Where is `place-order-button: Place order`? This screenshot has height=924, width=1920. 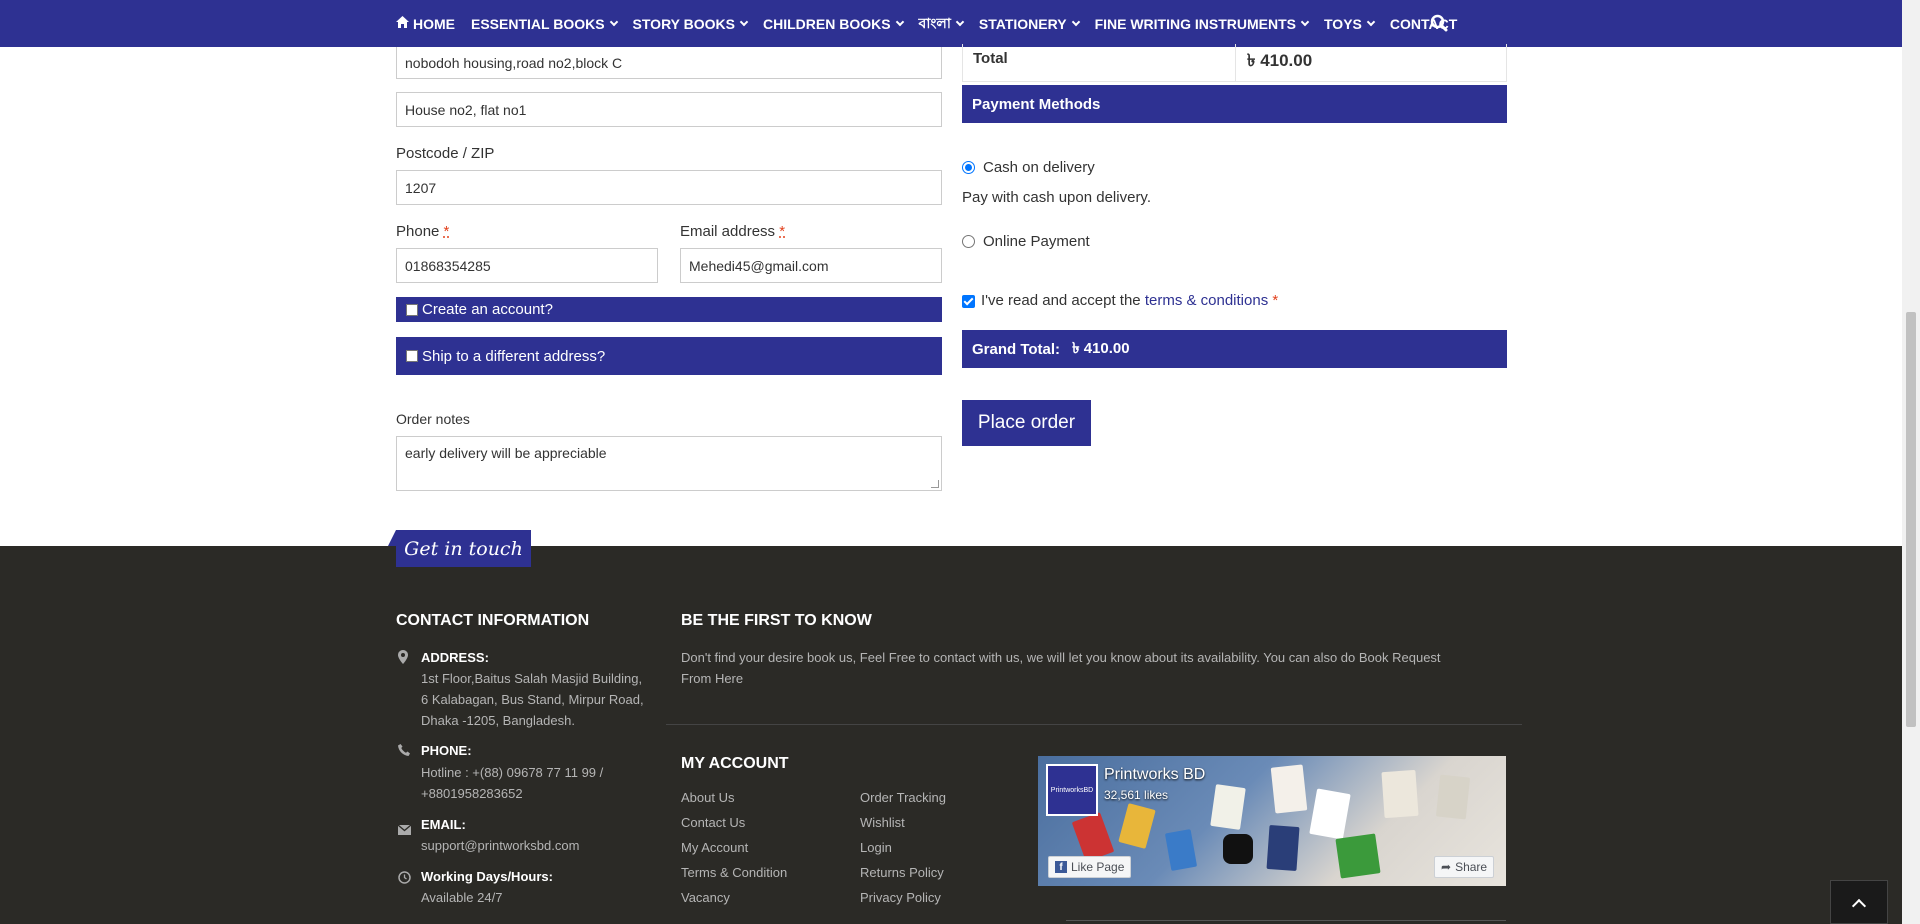 place-order-button: Place order is located at coordinates (1026, 423).